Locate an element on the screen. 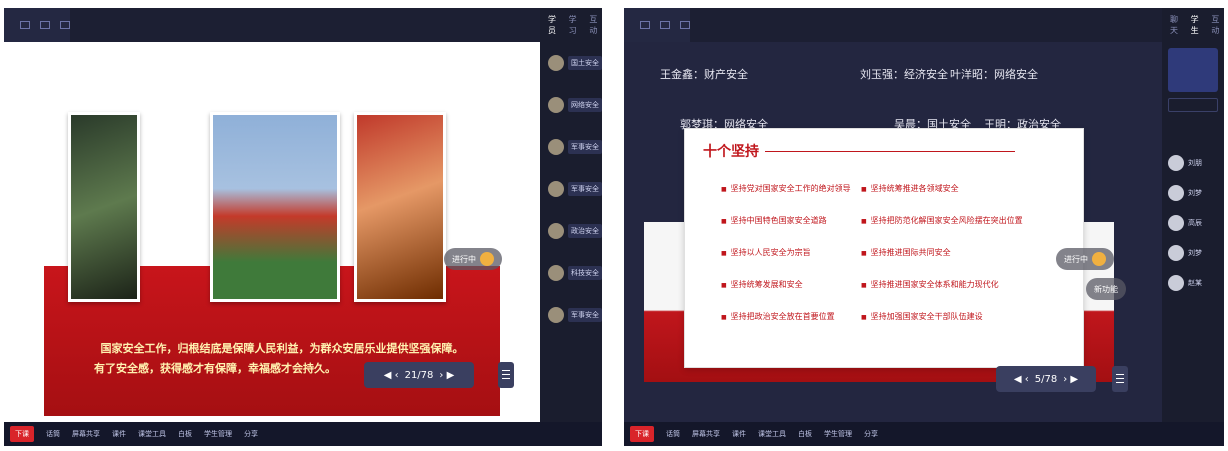 The image size is (1228, 451). sidebar-tabs: 学员 学习 互动 is located at coordinates (571, 25).